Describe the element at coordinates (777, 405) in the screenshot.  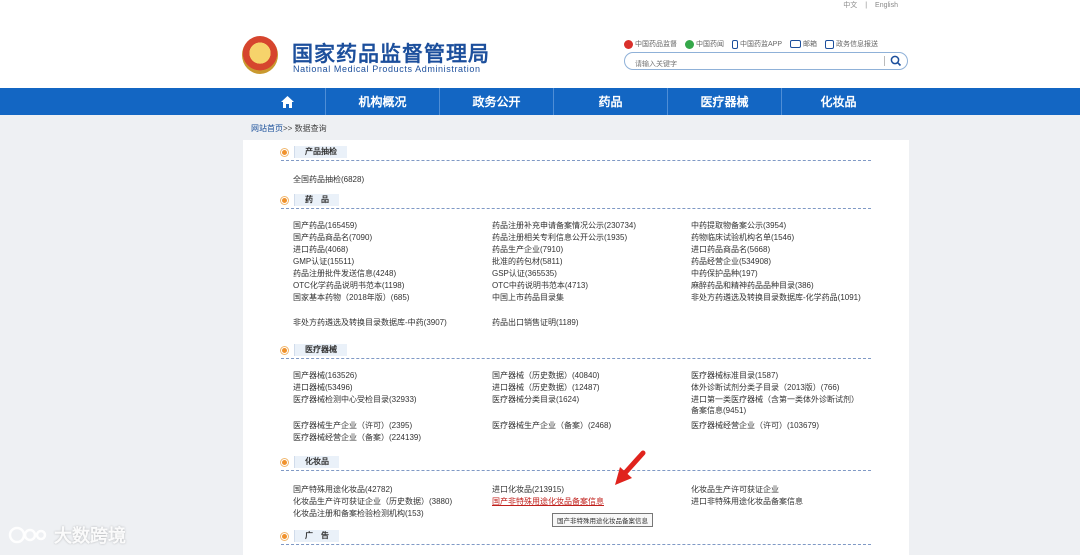
I see `list-item: 进口第一类医疗器械（含第一类体外诊断试剂）备案信息(9451)` at that location.